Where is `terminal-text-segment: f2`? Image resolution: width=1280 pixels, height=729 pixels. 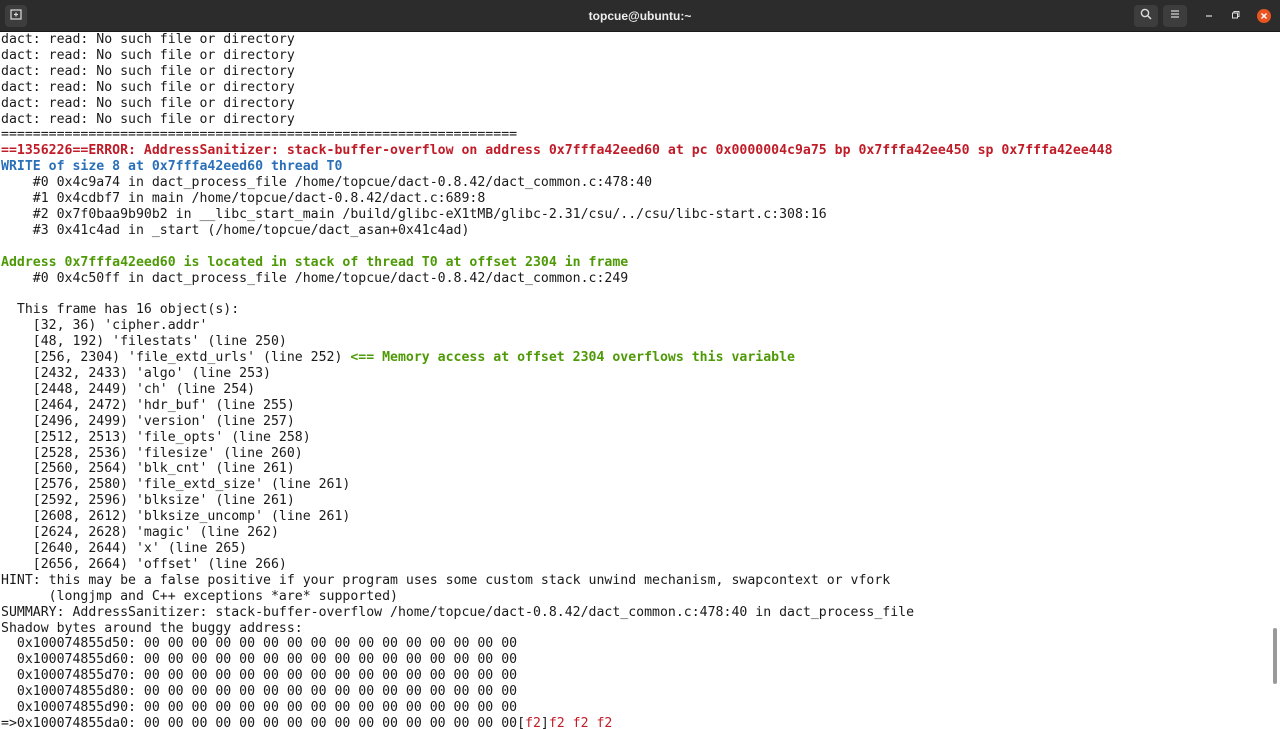
terminal-text-segment: f2 is located at coordinates (533, 722).